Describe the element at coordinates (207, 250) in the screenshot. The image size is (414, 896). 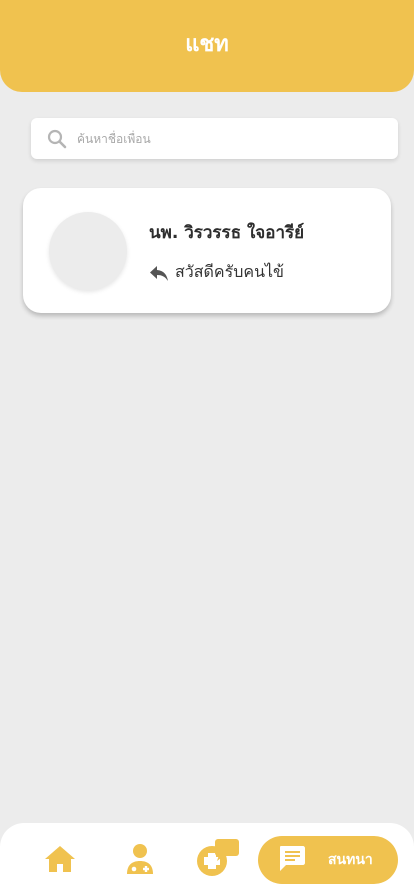
I see `chat-list-item: นพ. วิรวรรธ ใจอารีย์ สวัสดีครับคนไข้` at that location.